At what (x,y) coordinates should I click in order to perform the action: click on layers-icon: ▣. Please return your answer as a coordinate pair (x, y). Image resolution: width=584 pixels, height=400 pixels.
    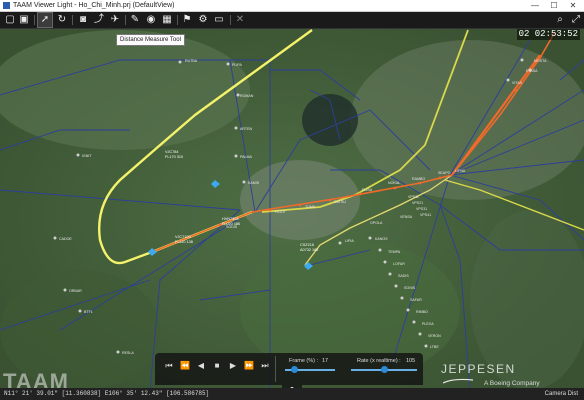
    Looking at the image, I should click on (24, 20).